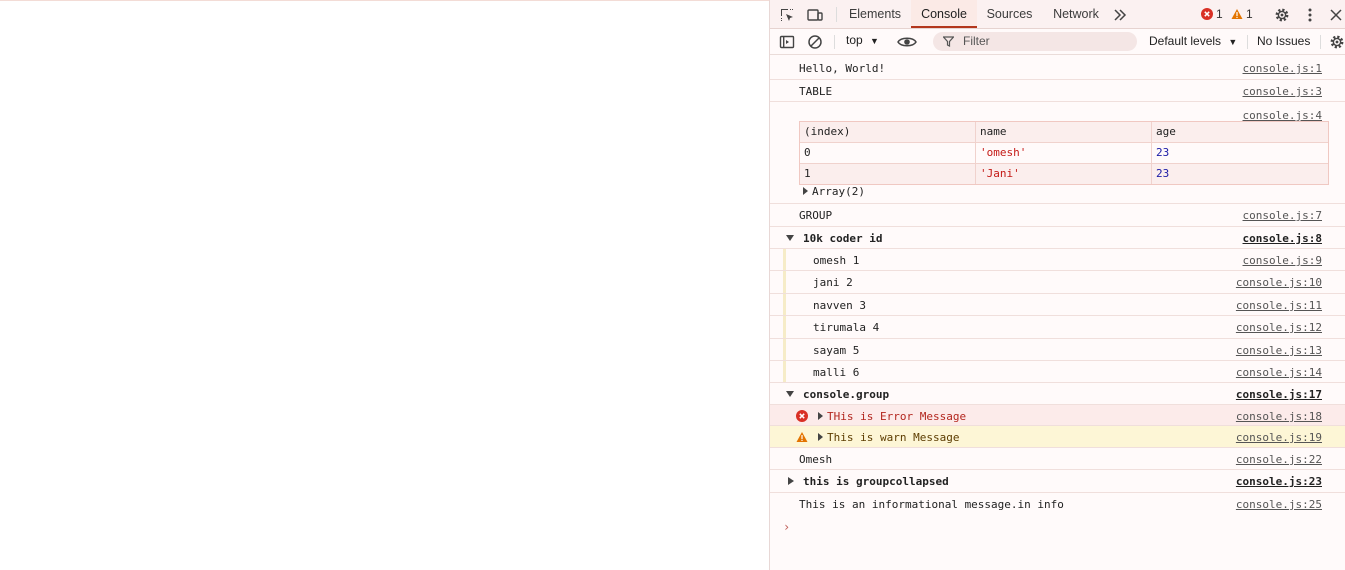 The height and width of the screenshot is (570, 1345). Describe the element at coordinates (816, 459) in the screenshot. I see `message-text: Omesh` at that location.